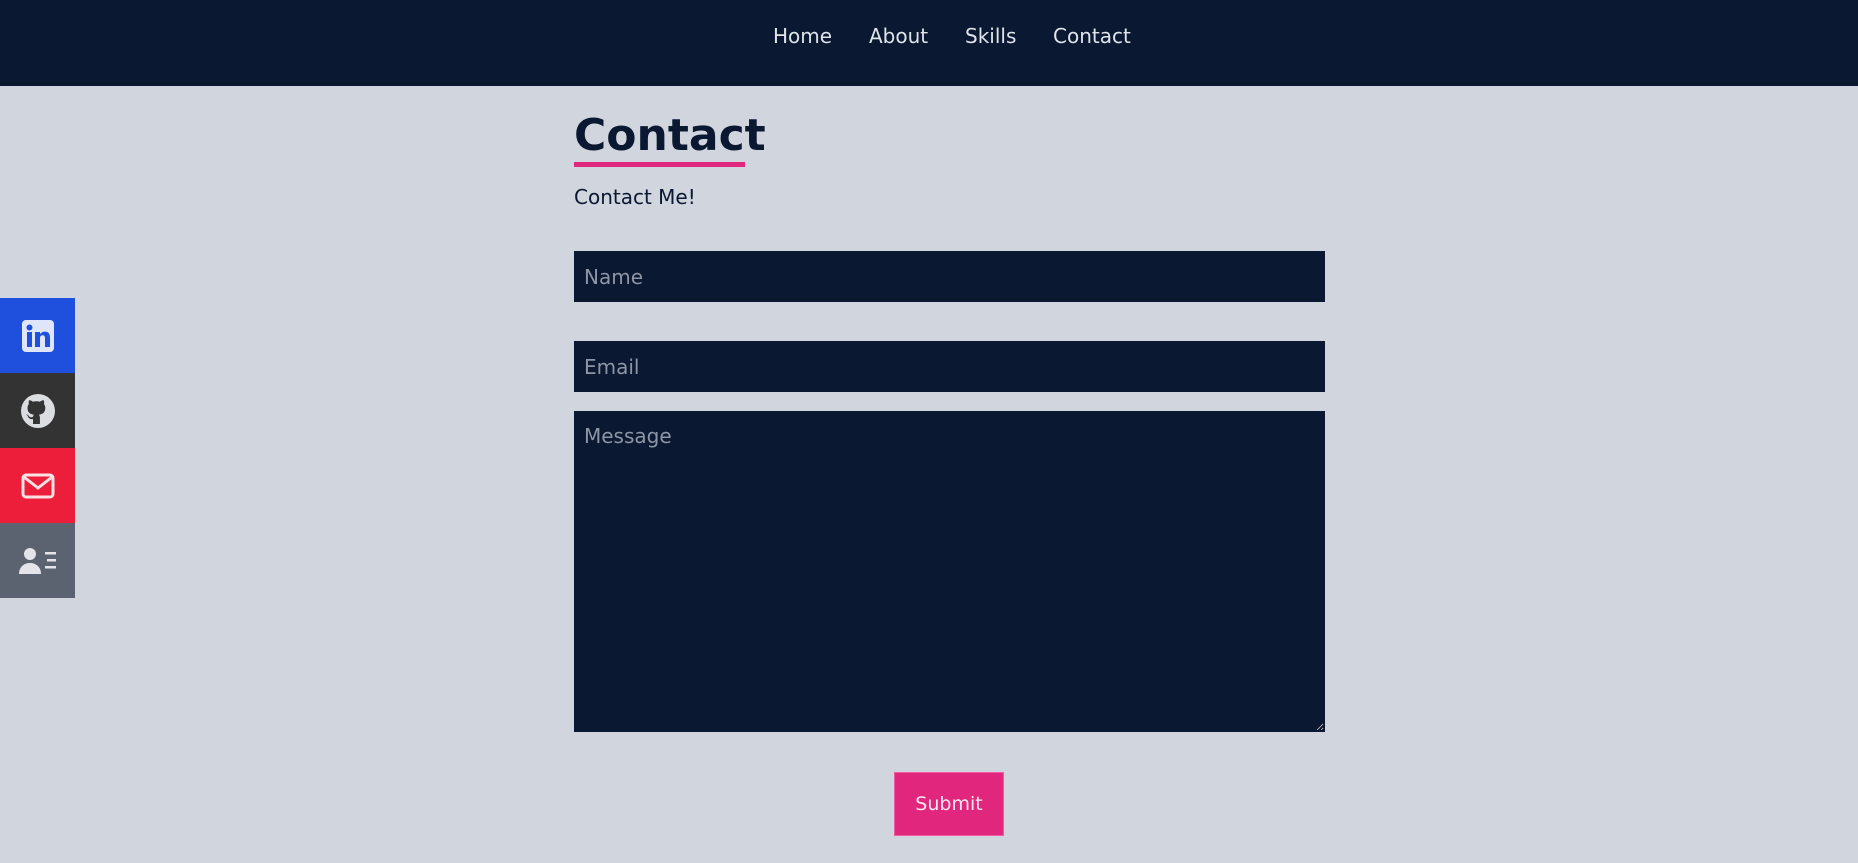 The height and width of the screenshot is (863, 1858). Describe the element at coordinates (670, 135) in the screenshot. I see `page-title: Contact` at that location.